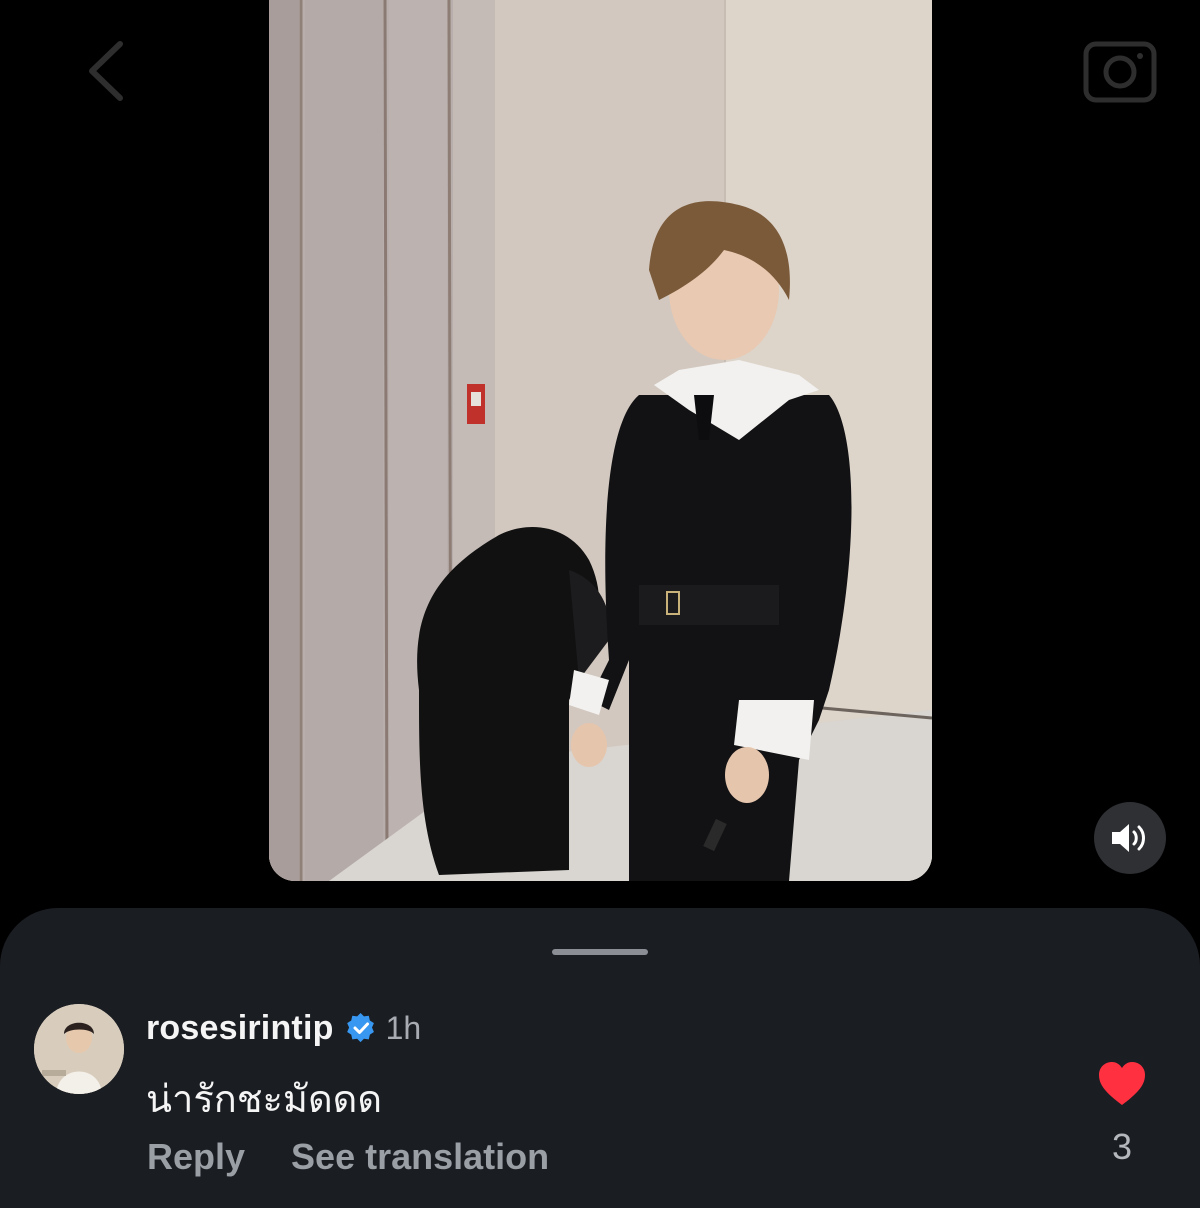 The width and height of the screenshot is (1200, 1208). I want to click on verified-badge-icon, so click(360, 1028).